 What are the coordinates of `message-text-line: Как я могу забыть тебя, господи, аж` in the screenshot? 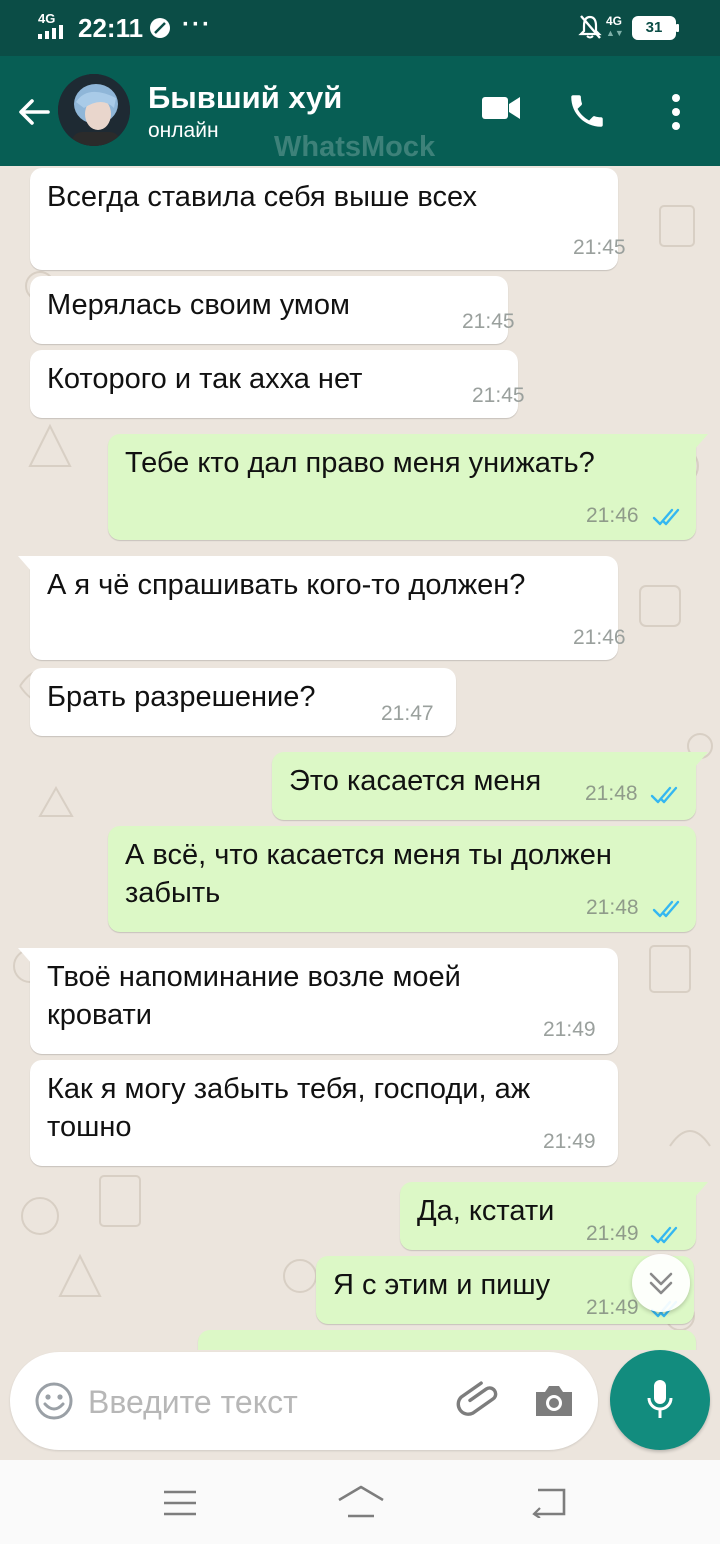 It's located at (289, 1089).